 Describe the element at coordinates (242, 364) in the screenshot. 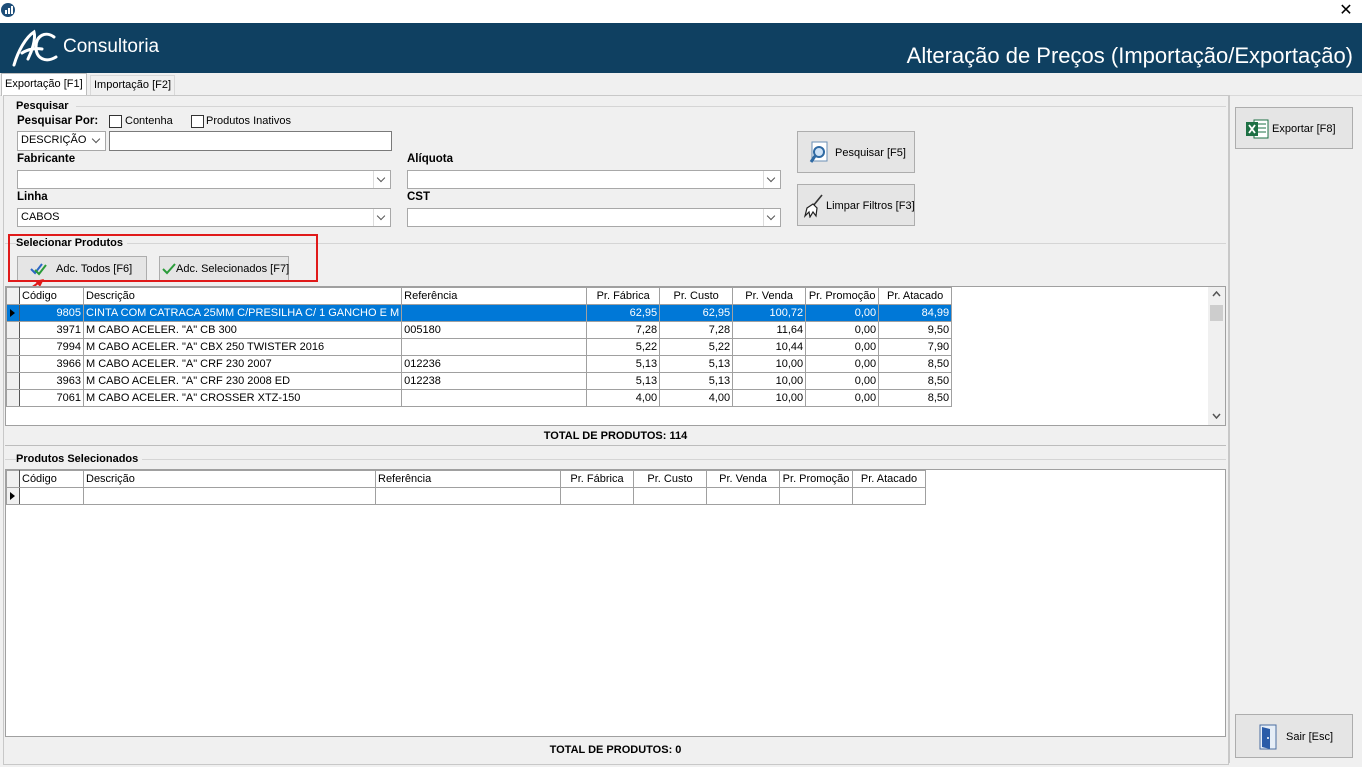

I see `cell-descricao: M CABO ACELER. "A" CRF 230 2007` at that location.